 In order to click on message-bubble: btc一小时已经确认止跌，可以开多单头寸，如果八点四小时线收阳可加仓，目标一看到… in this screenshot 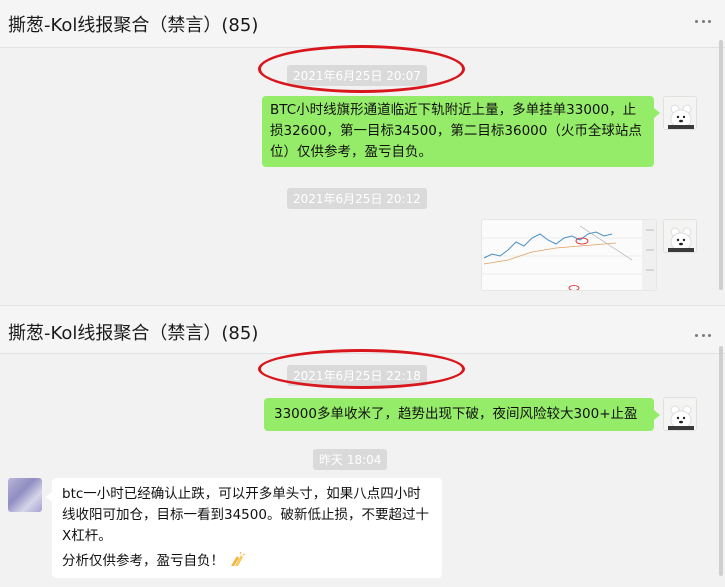, I will do `click(244, 528)`.